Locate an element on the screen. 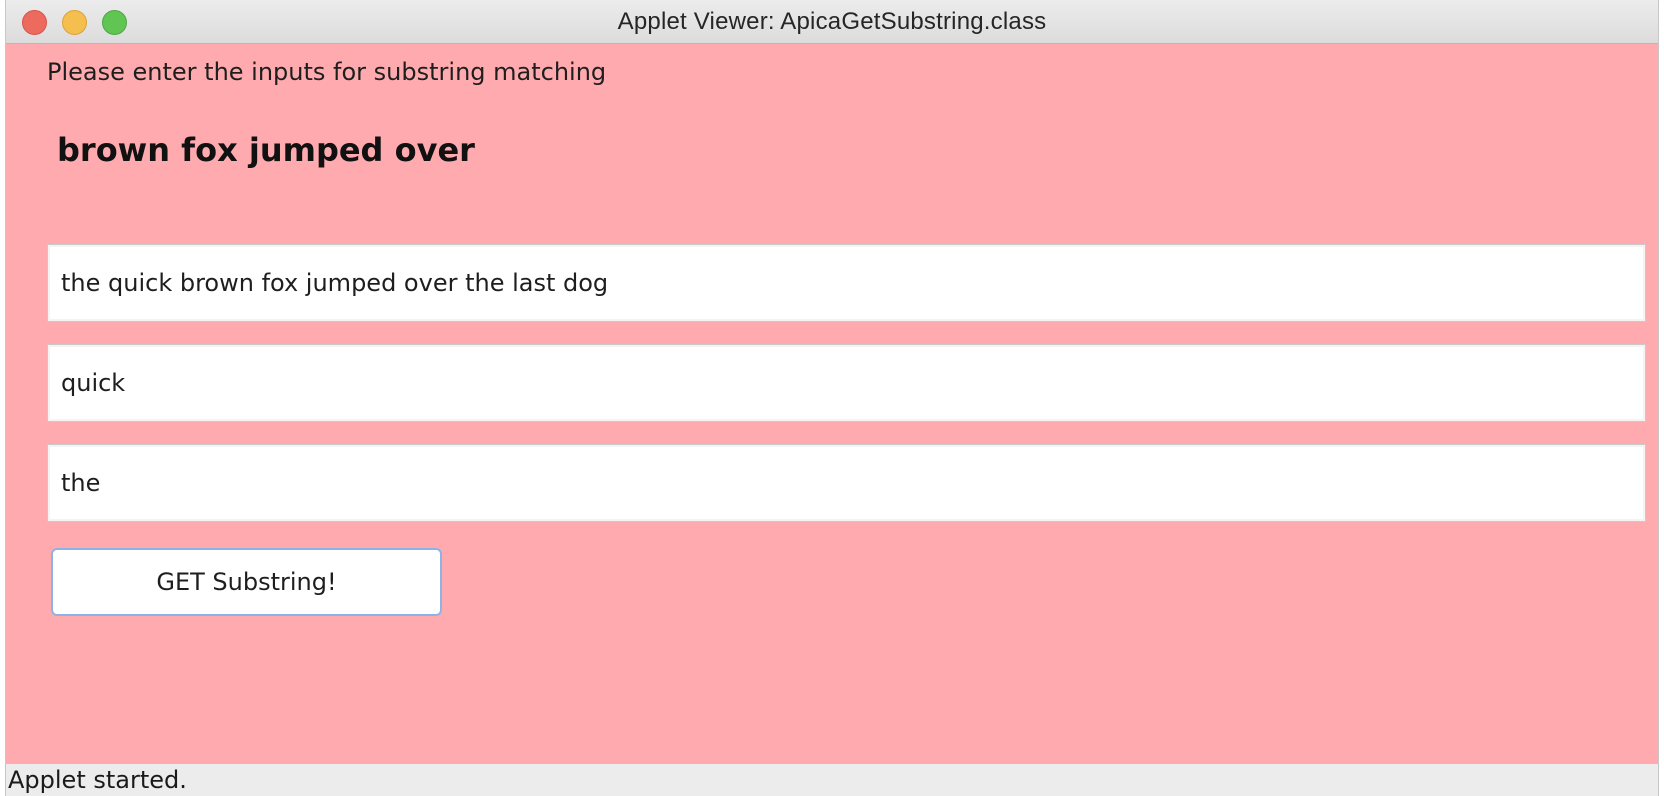 The image size is (1664, 796). source-string-field is located at coordinates (846, 283).